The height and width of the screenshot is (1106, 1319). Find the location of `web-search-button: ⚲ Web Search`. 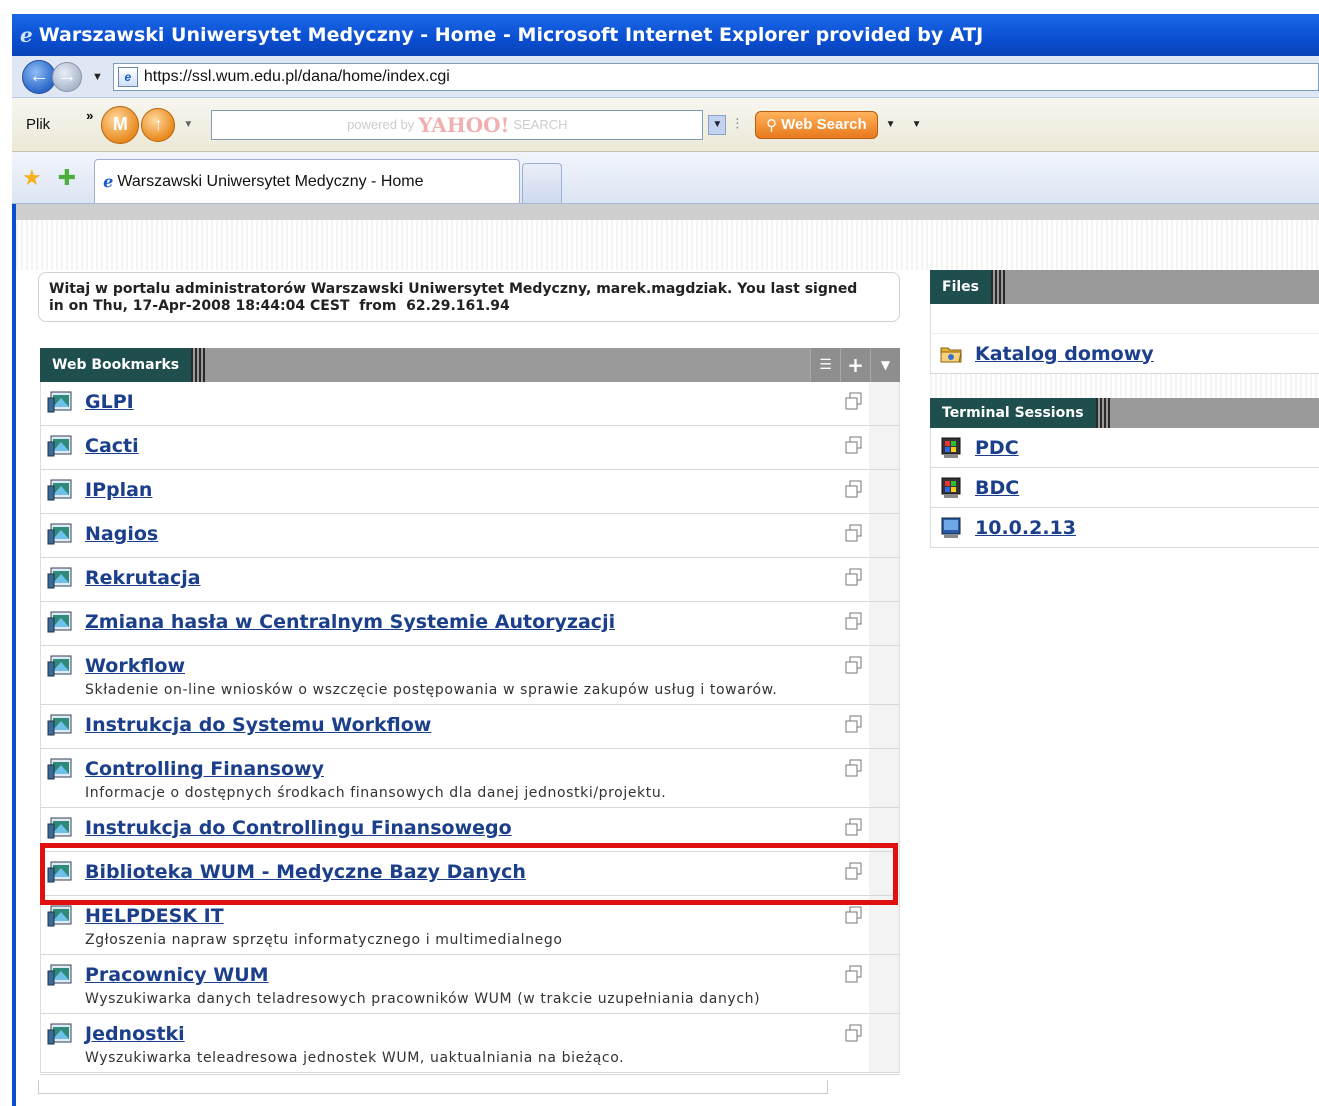

web-search-button: ⚲ Web Search is located at coordinates (816, 124).